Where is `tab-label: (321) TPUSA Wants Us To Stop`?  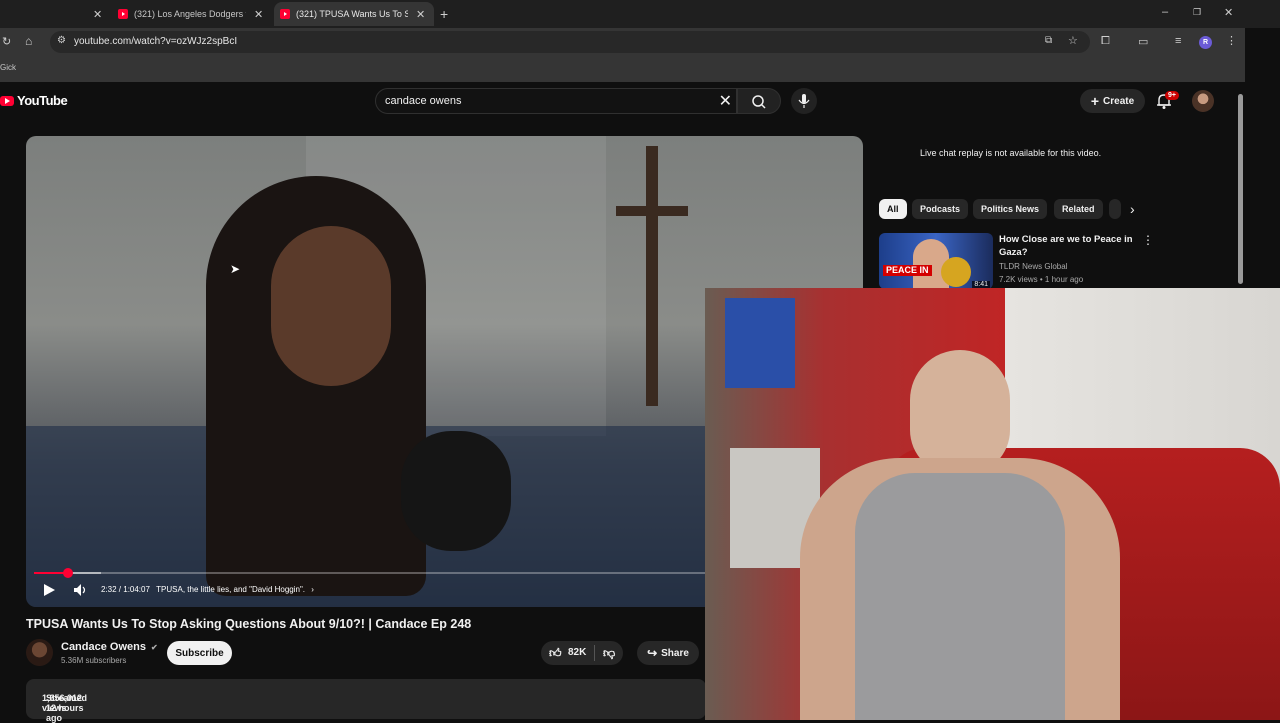
tab-label: (321) TPUSA Wants Us To Stop is located at coordinates (352, 14).